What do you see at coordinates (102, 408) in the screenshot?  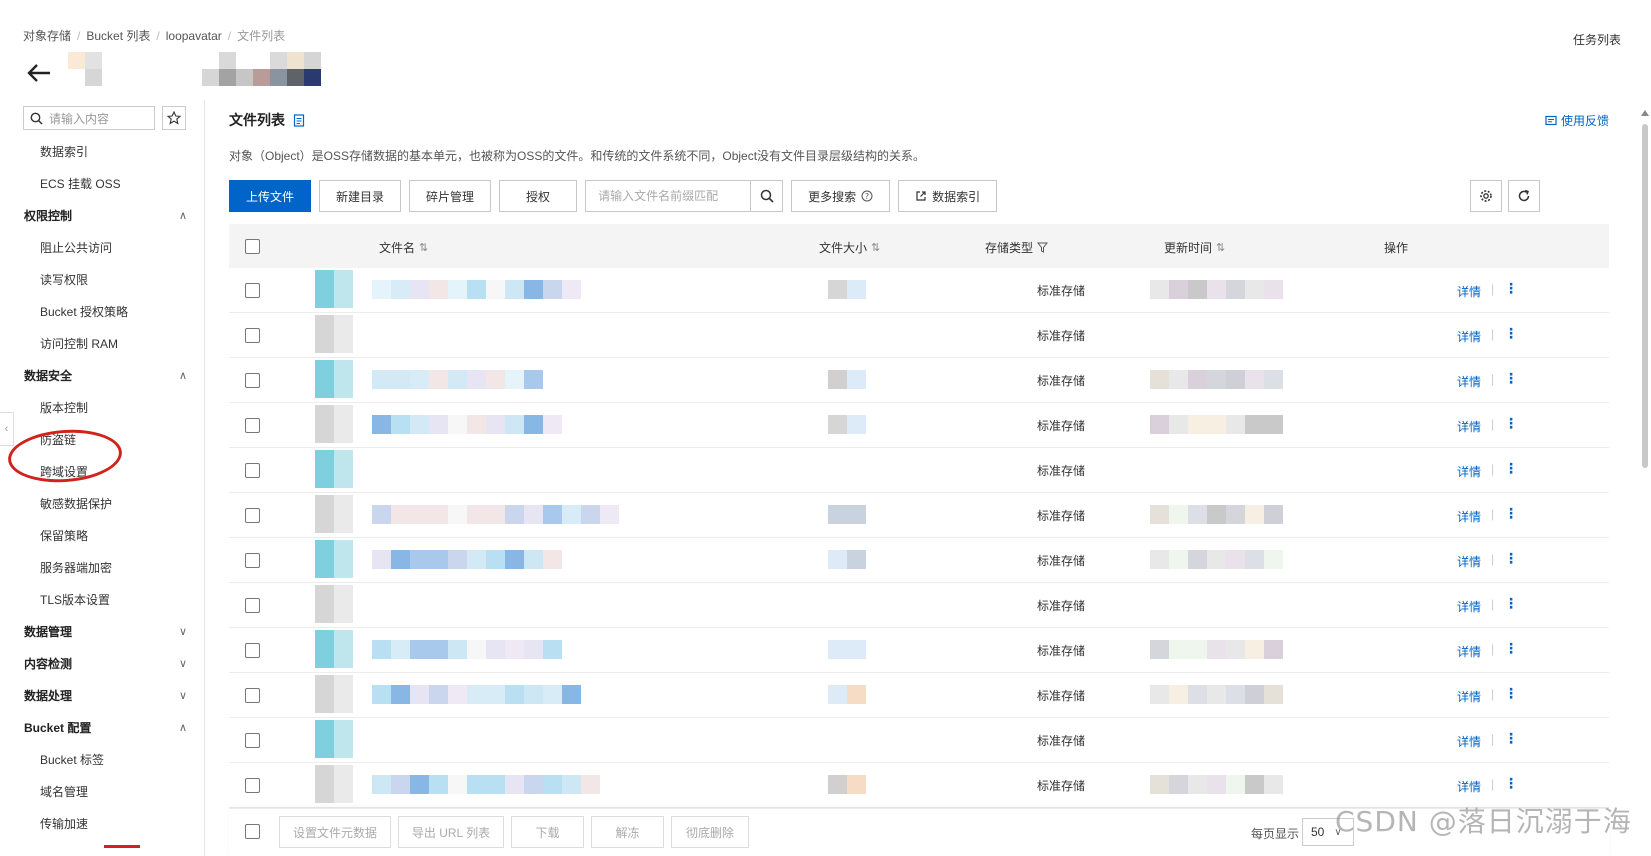 I see `sidebar-item: 版本控制` at bounding box center [102, 408].